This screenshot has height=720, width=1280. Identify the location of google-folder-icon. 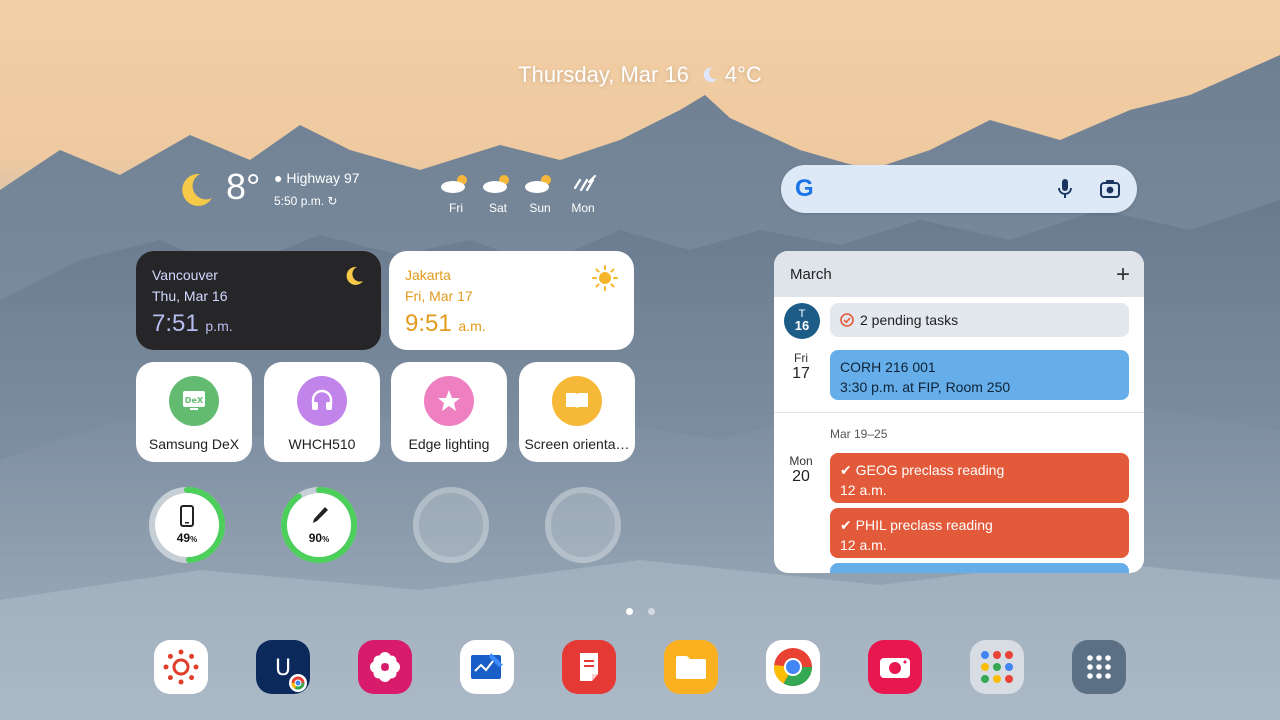
(997, 667).